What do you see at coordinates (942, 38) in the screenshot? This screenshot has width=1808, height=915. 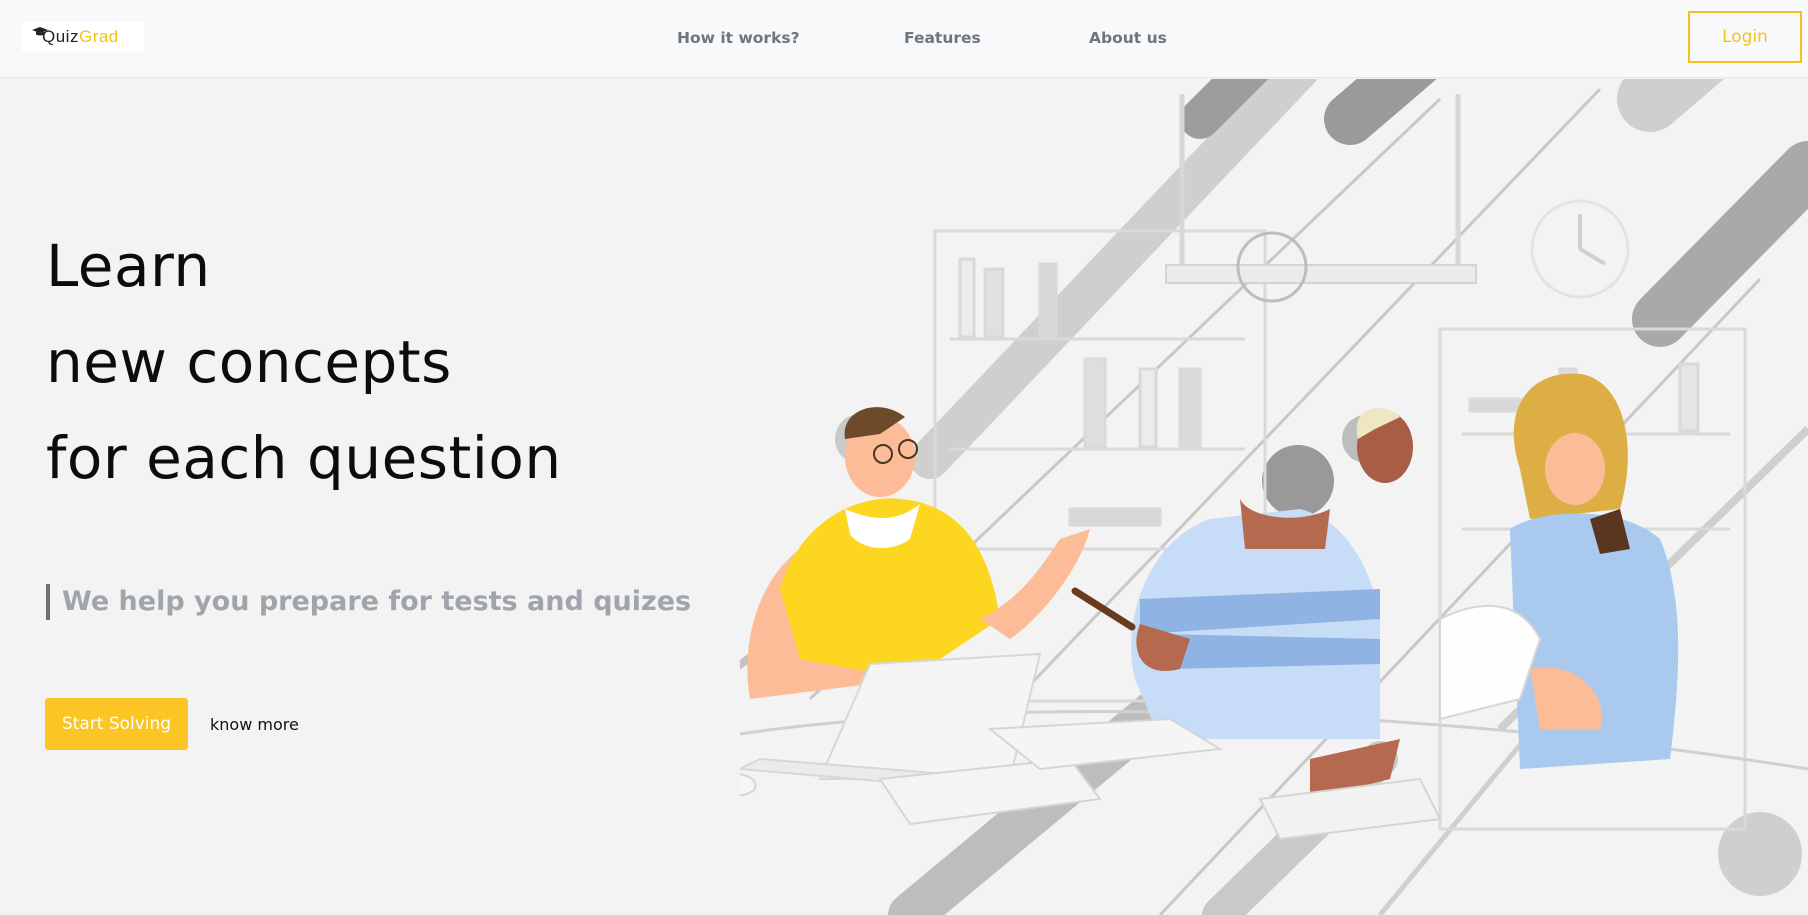 I see `nav-link-features: Features` at bounding box center [942, 38].